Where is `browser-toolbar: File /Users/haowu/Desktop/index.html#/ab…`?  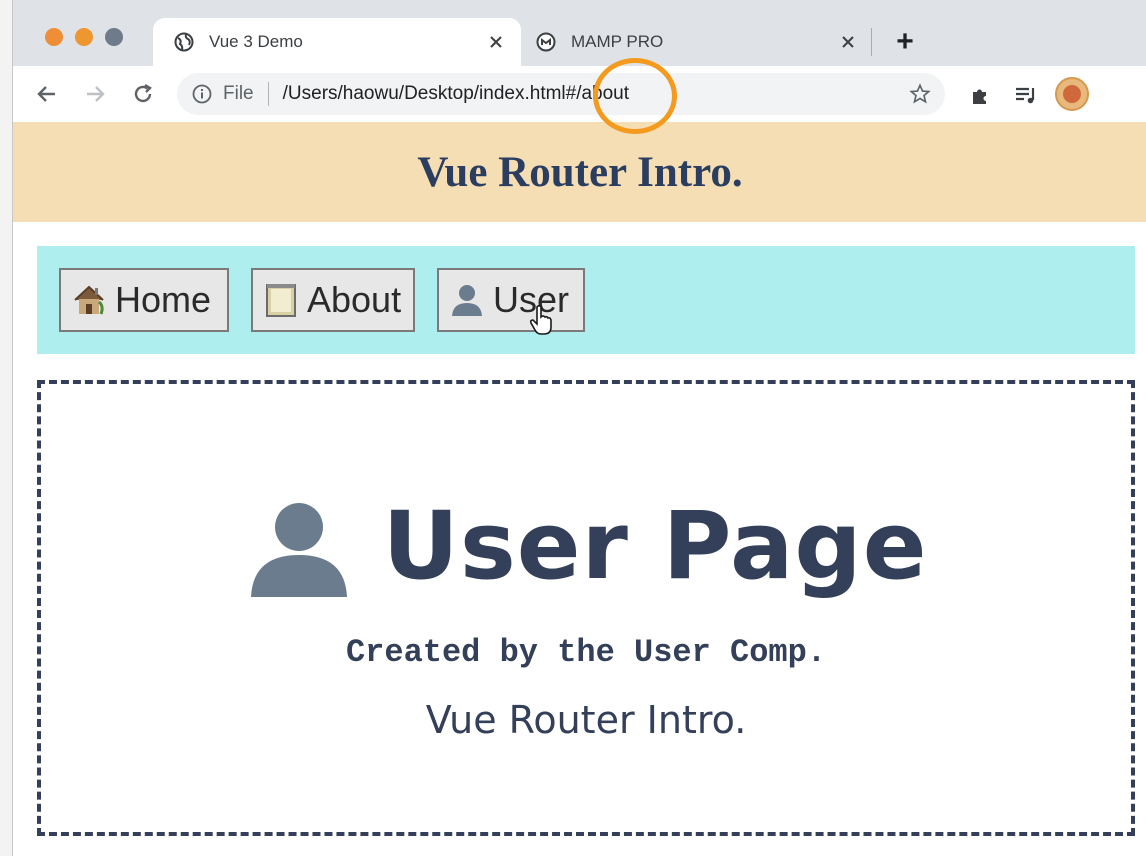
browser-toolbar: File /Users/haowu/Desktop/index.html#/ab… is located at coordinates (579, 94).